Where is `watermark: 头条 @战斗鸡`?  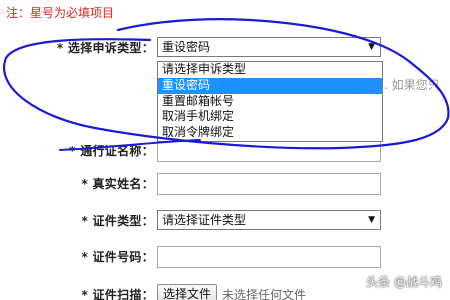 watermark: 头条 @战斗鸡 is located at coordinates (404, 282).